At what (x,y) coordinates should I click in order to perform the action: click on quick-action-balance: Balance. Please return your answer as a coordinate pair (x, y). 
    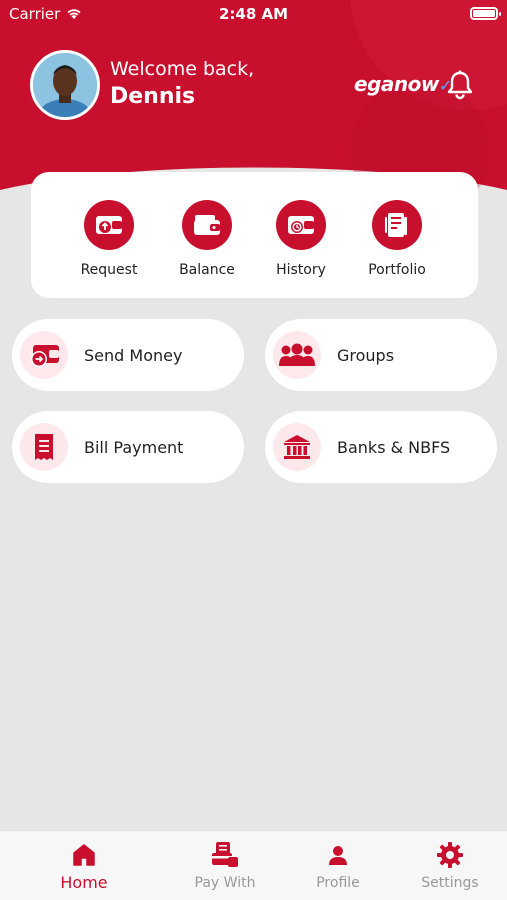
    Looking at the image, I should click on (207, 239).